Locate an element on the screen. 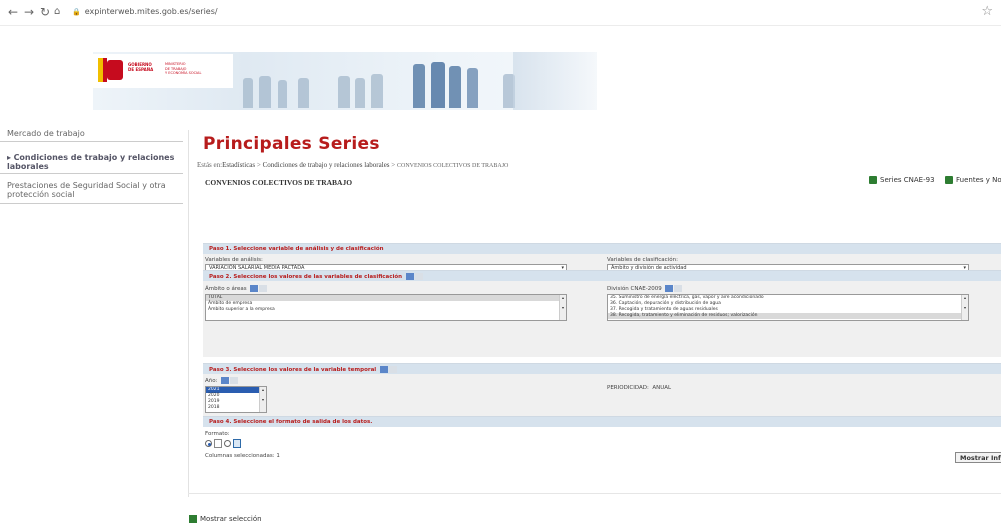 The image size is (1001, 523). content-footer-divider is located at coordinates (594, 494).